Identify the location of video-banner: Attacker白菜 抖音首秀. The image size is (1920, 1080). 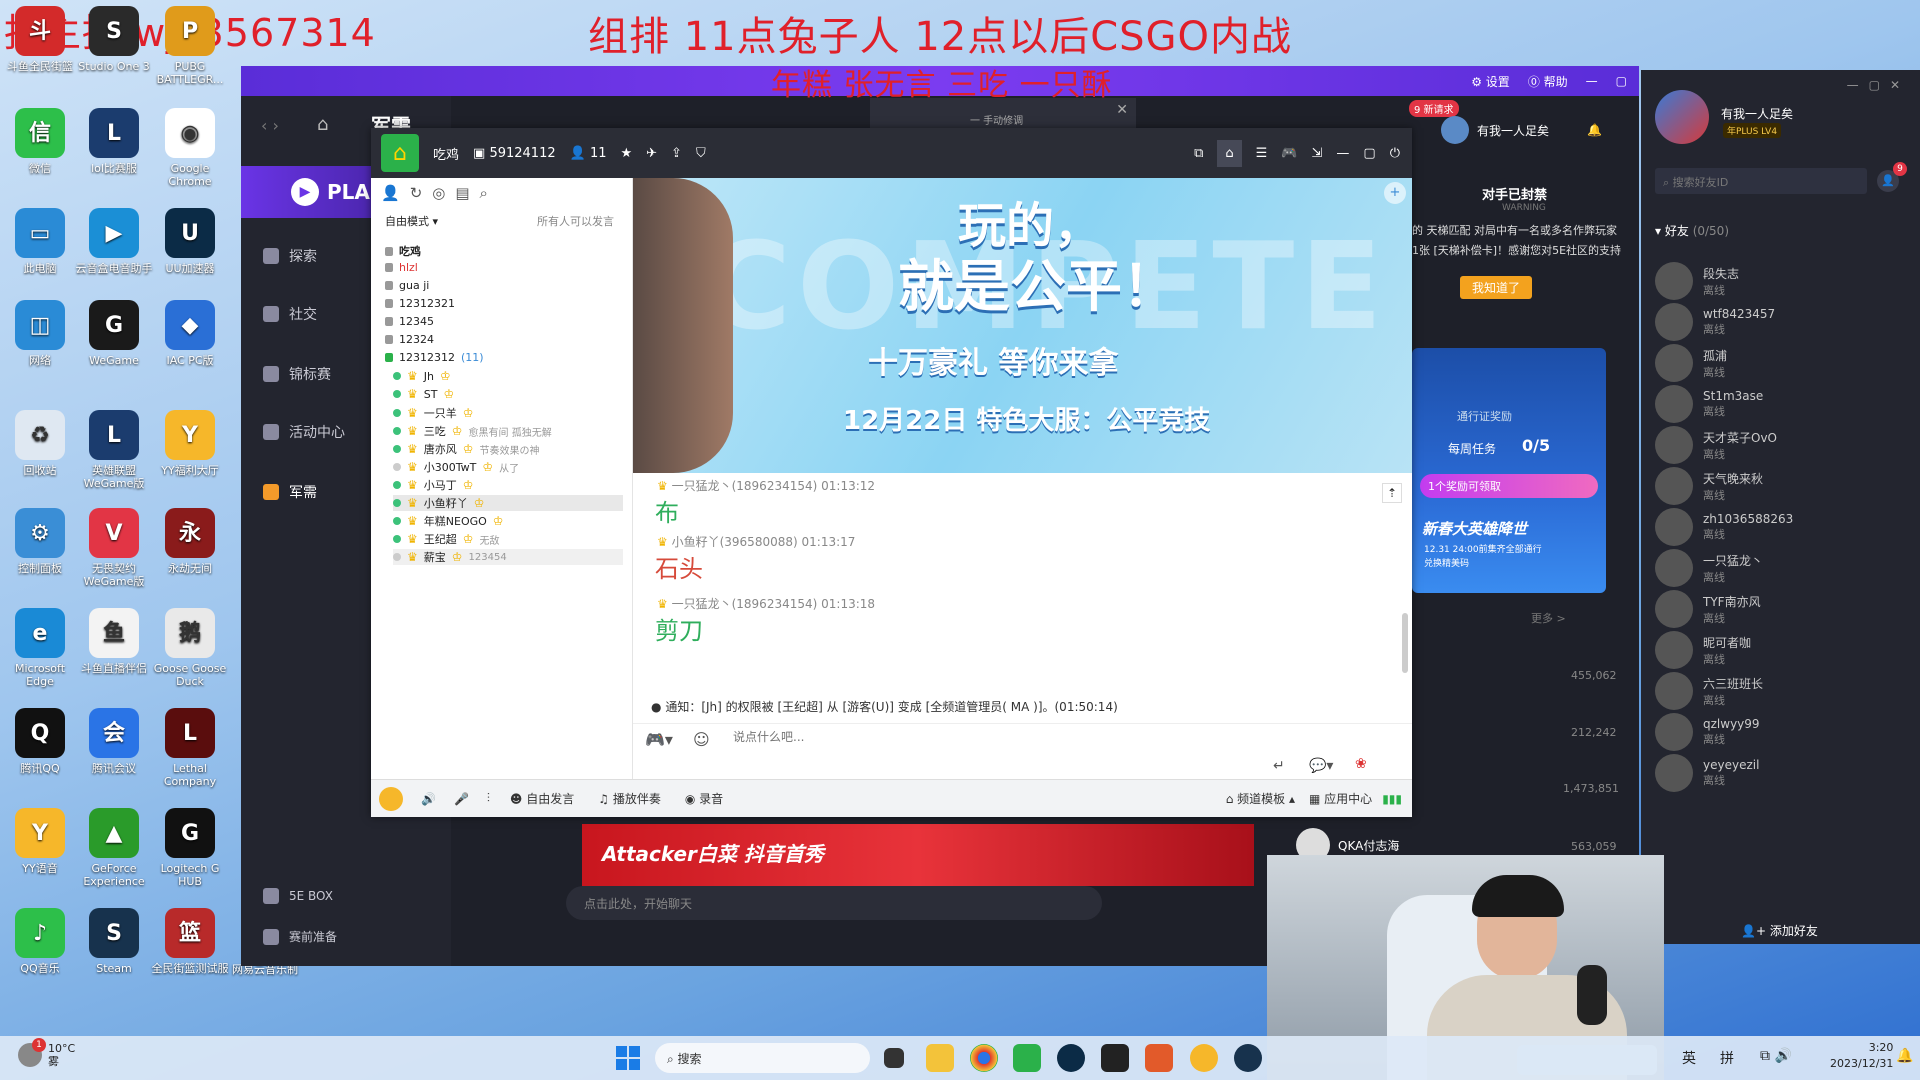
(918, 855).